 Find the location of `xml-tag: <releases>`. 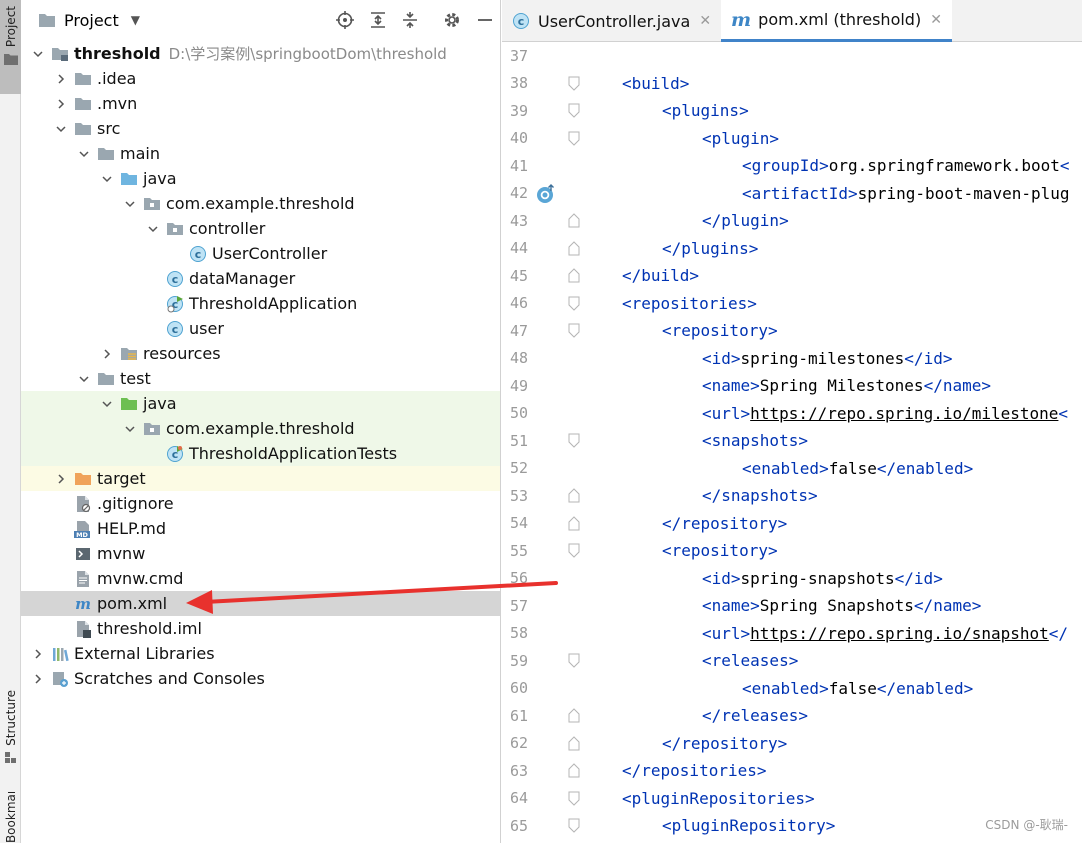

xml-tag: <releases> is located at coordinates (750, 660).